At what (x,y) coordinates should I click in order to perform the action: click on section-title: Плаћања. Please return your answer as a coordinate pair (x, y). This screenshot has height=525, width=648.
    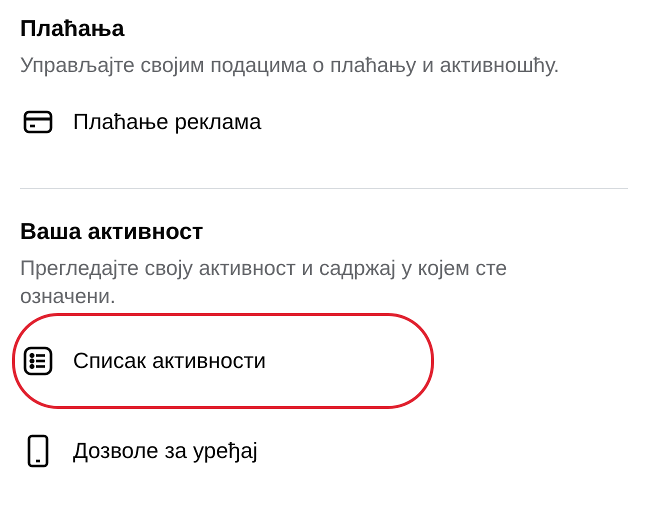
    Looking at the image, I should click on (73, 28).